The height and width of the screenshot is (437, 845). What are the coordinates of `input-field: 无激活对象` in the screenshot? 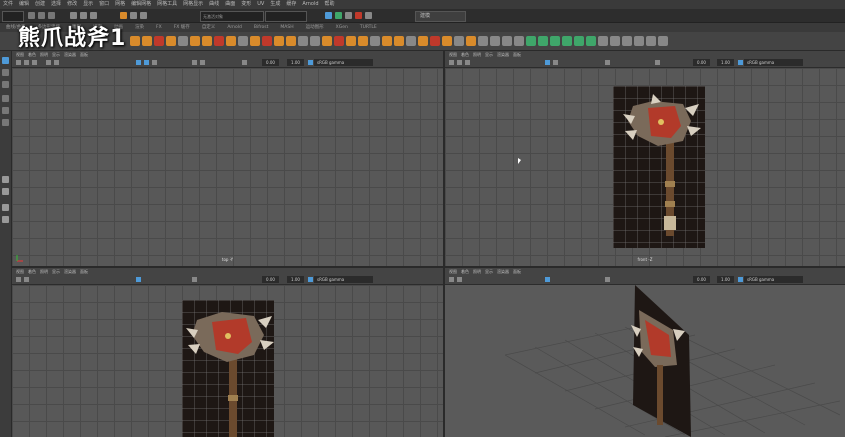 It's located at (232, 16).